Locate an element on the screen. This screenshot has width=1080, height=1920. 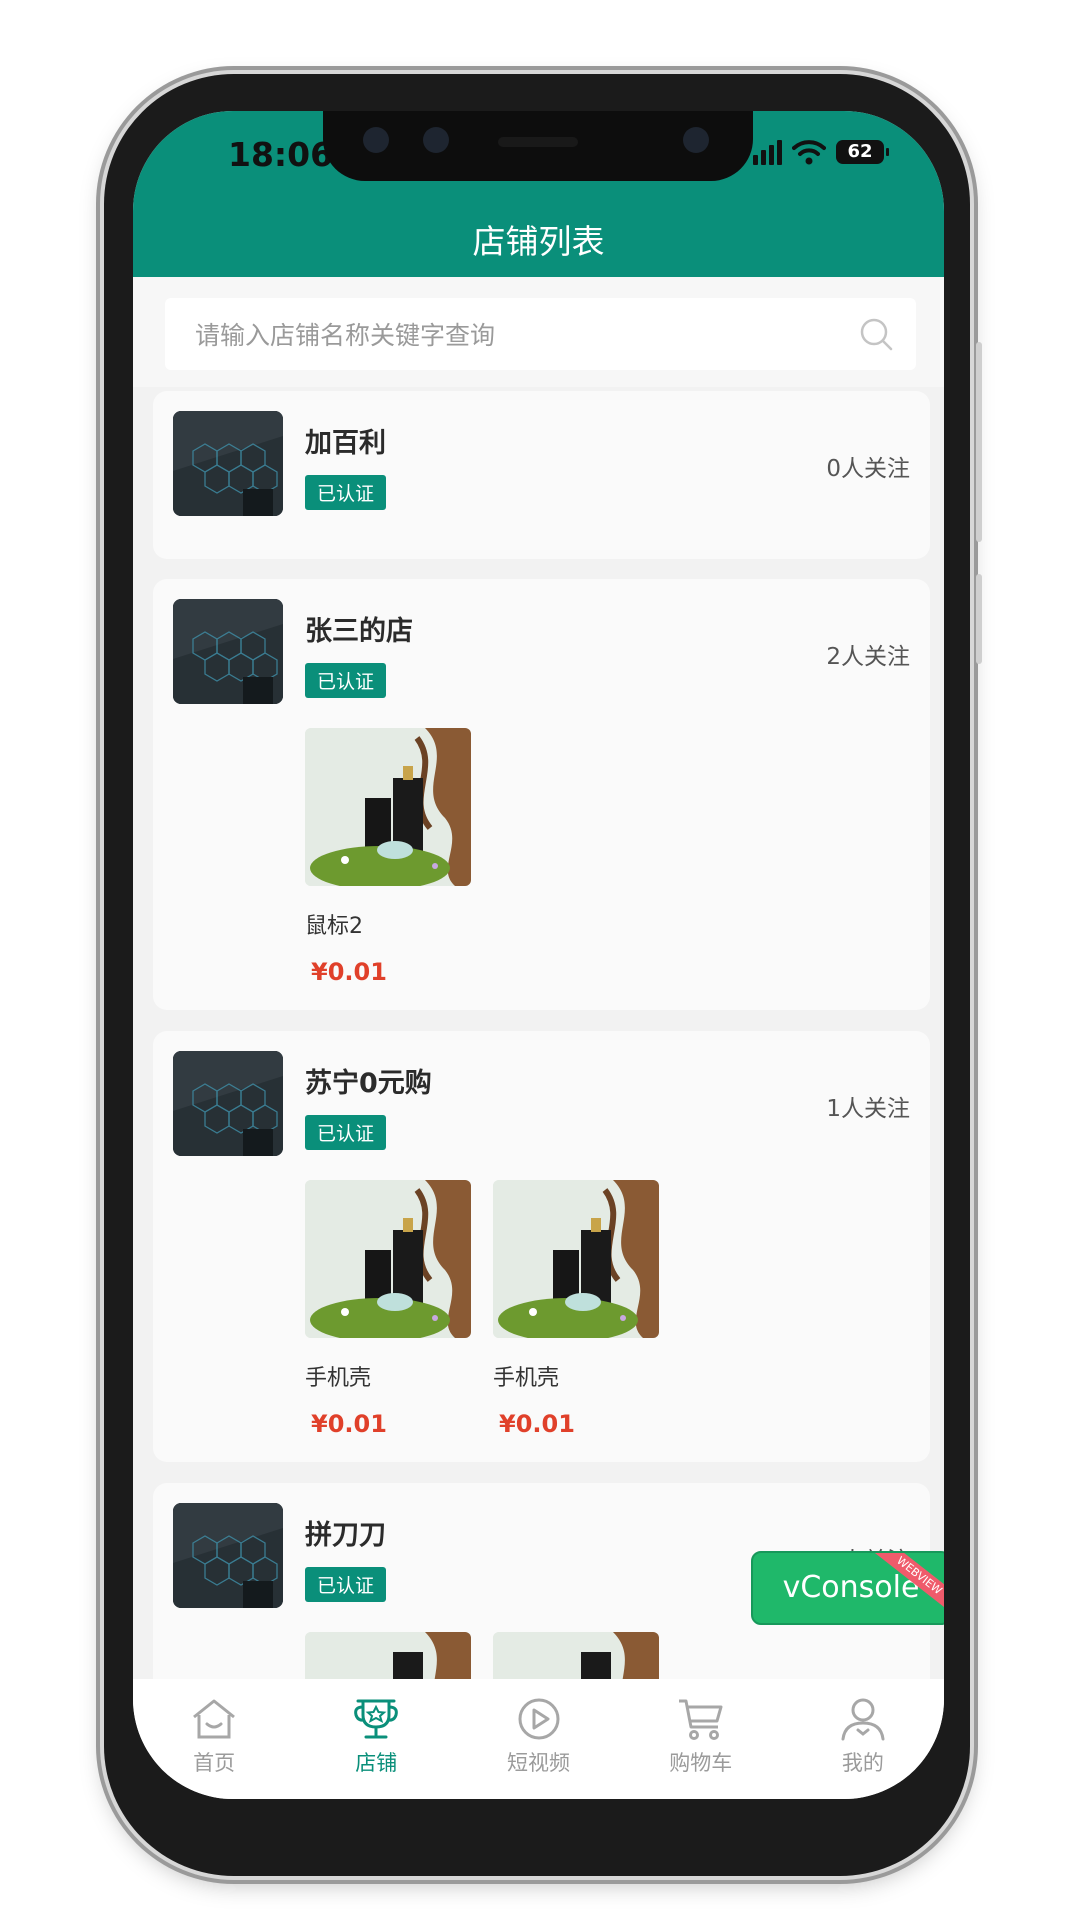
product-item: 鼠标2 ¥0.01 is located at coordinates (388, 857).